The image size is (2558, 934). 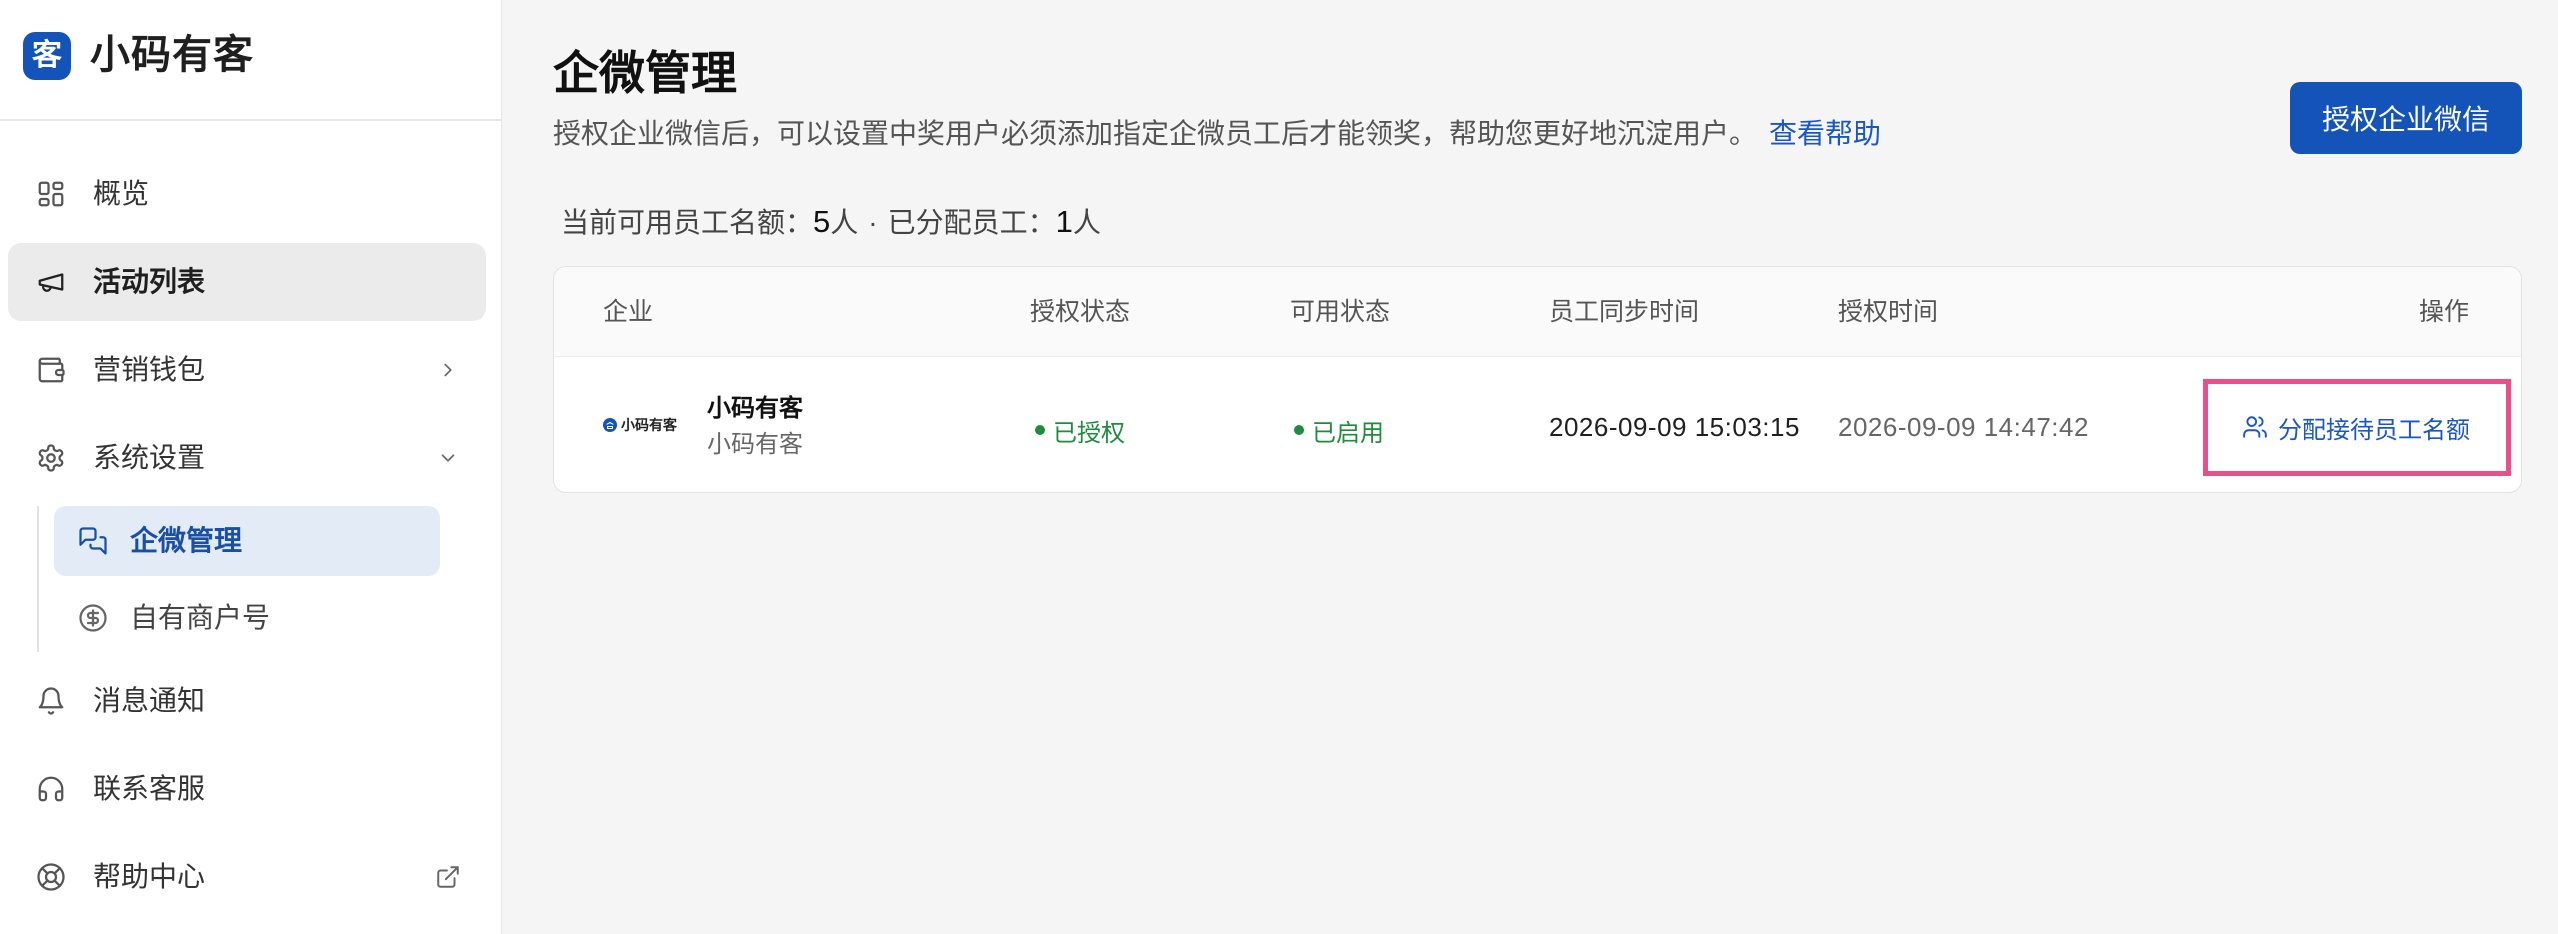 I want to click on sidebar-item-label: 联系客服, so click(x=149, y=788).